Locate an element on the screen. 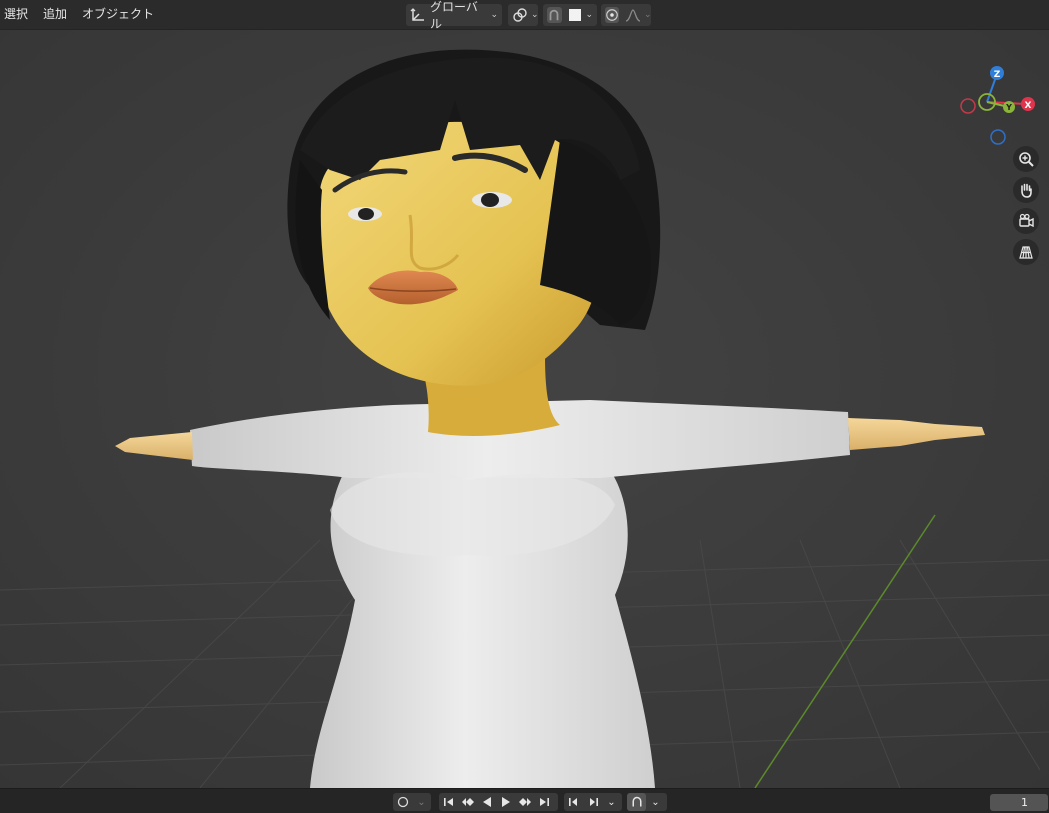 The width and height of the screenshot is (1049, 813). play-reverse-icon is located at coordinates (486, 802).